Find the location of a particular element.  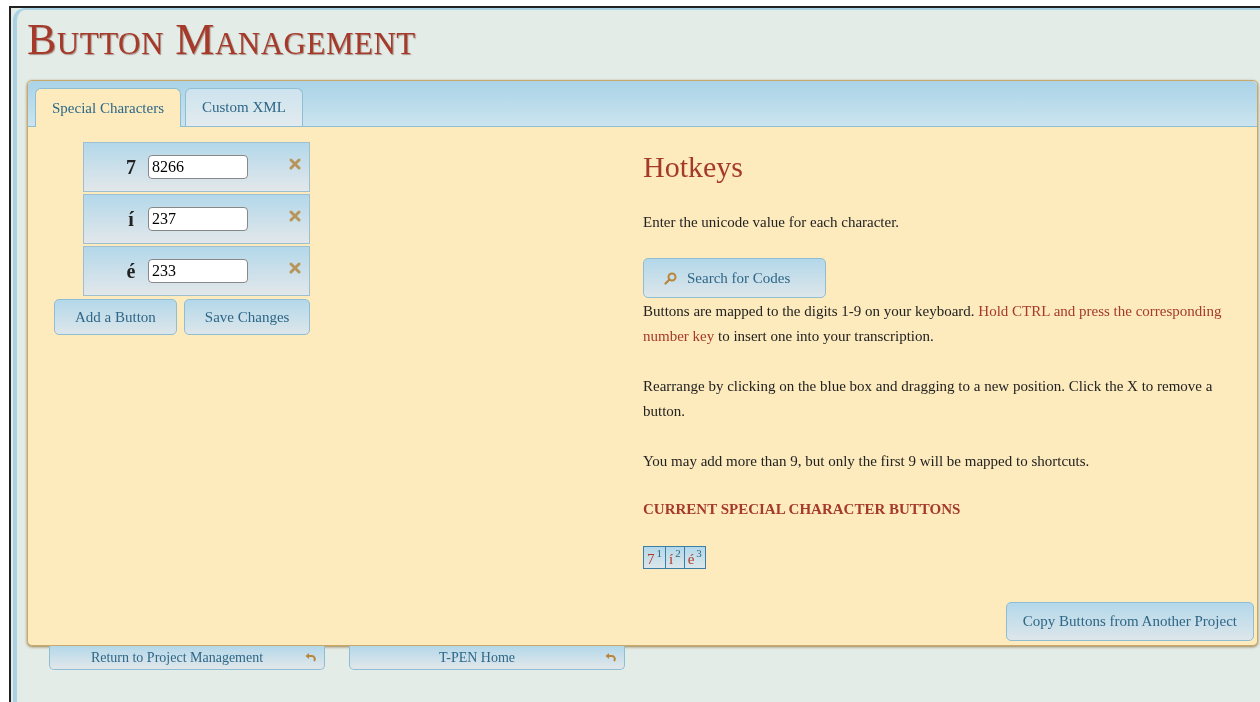

character-row: 7 8266 is located at coordinates (196, 167).